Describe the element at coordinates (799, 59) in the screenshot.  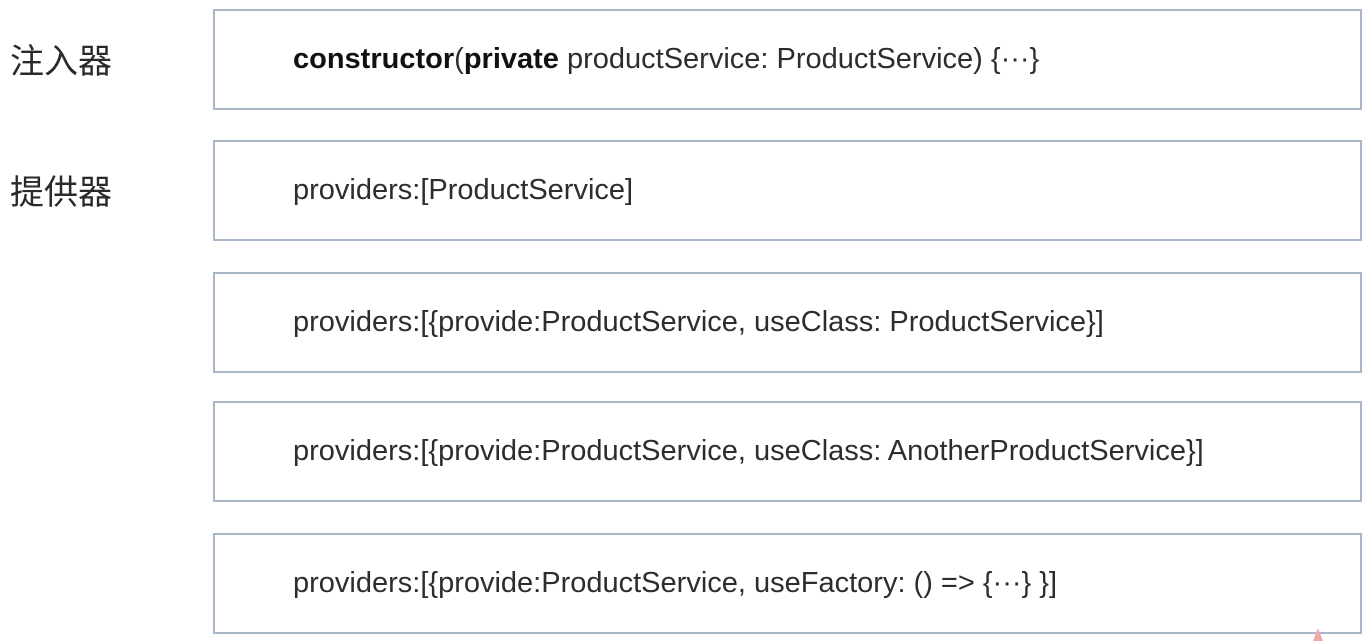
I see `constructor-params: productService: ProductService) {···}` at that location.